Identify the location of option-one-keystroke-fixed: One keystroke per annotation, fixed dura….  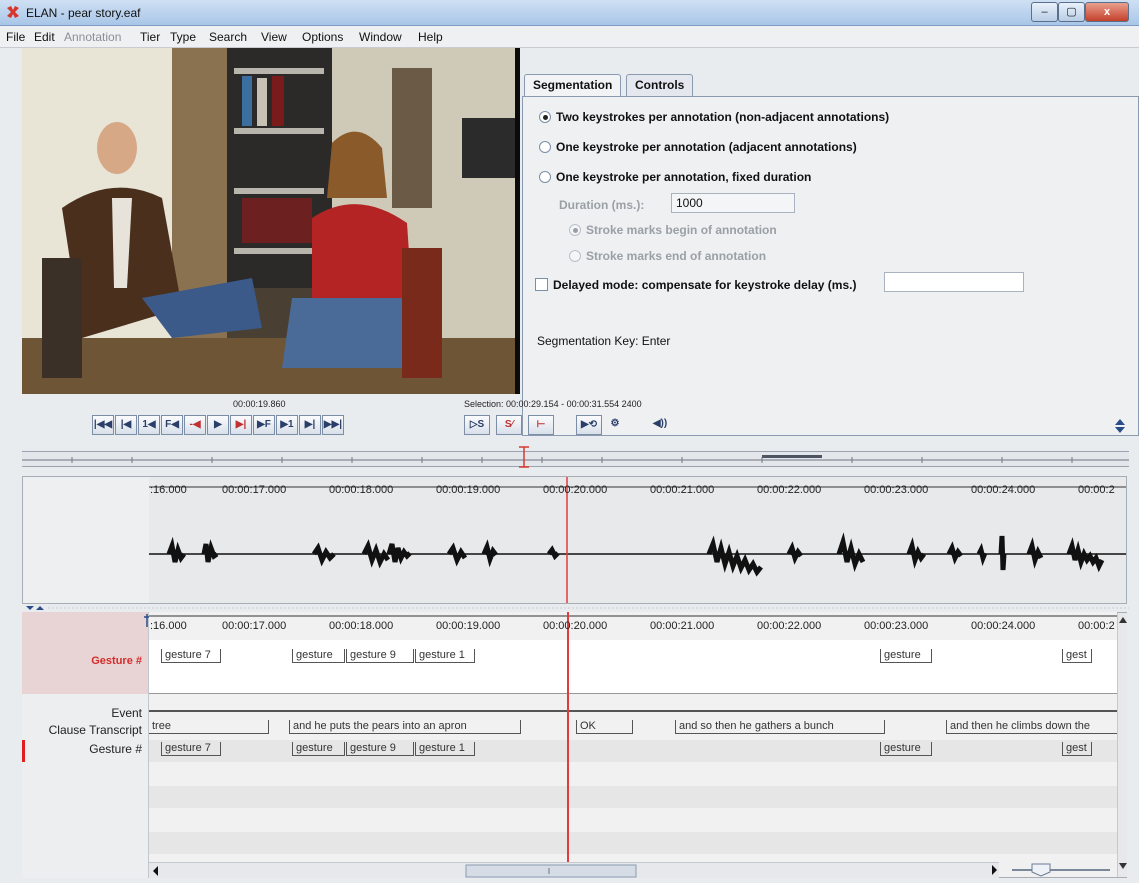
(675, 177).